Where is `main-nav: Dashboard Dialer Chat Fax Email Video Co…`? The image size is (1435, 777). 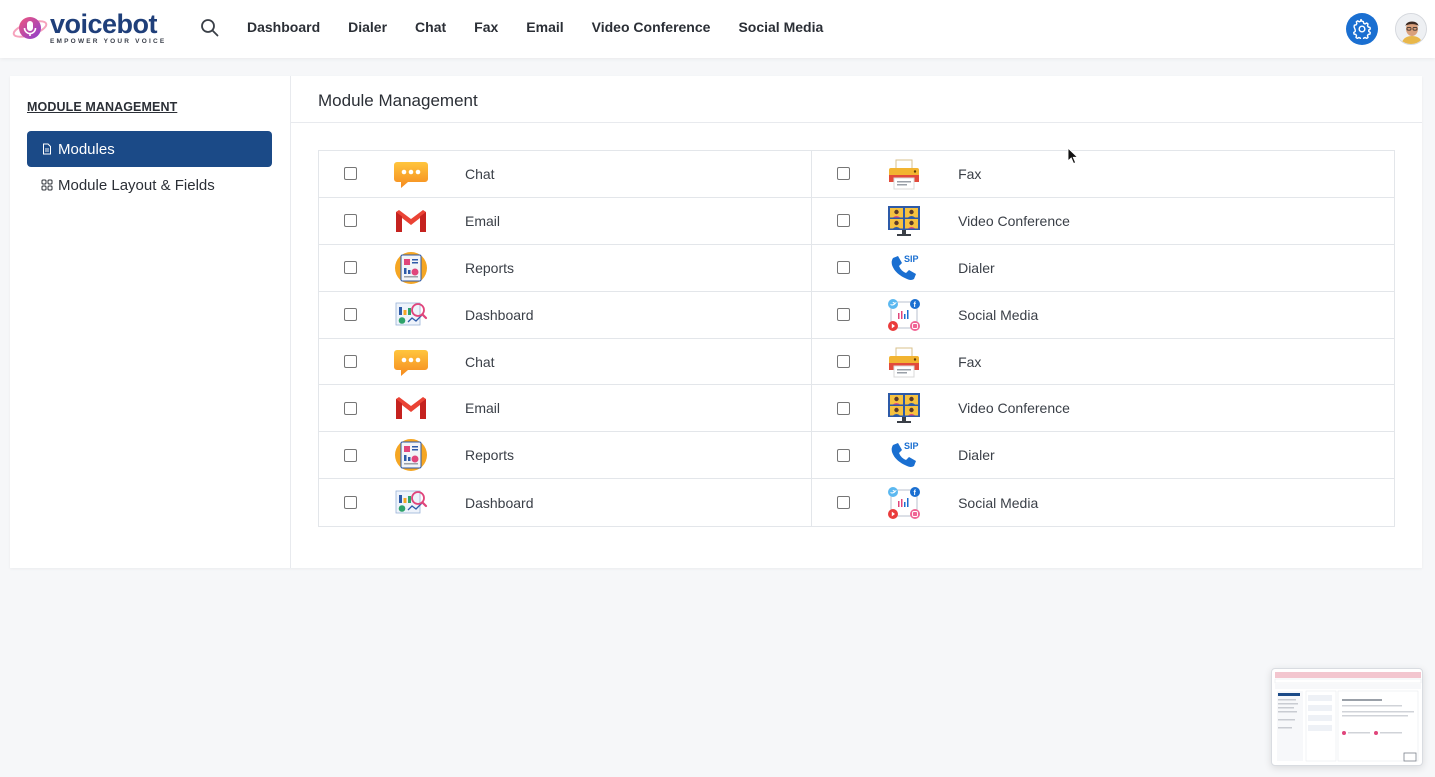 main-nav: Dashboard Dialer Chat Fax Email Video Co… is located at coordinates (535, 27).